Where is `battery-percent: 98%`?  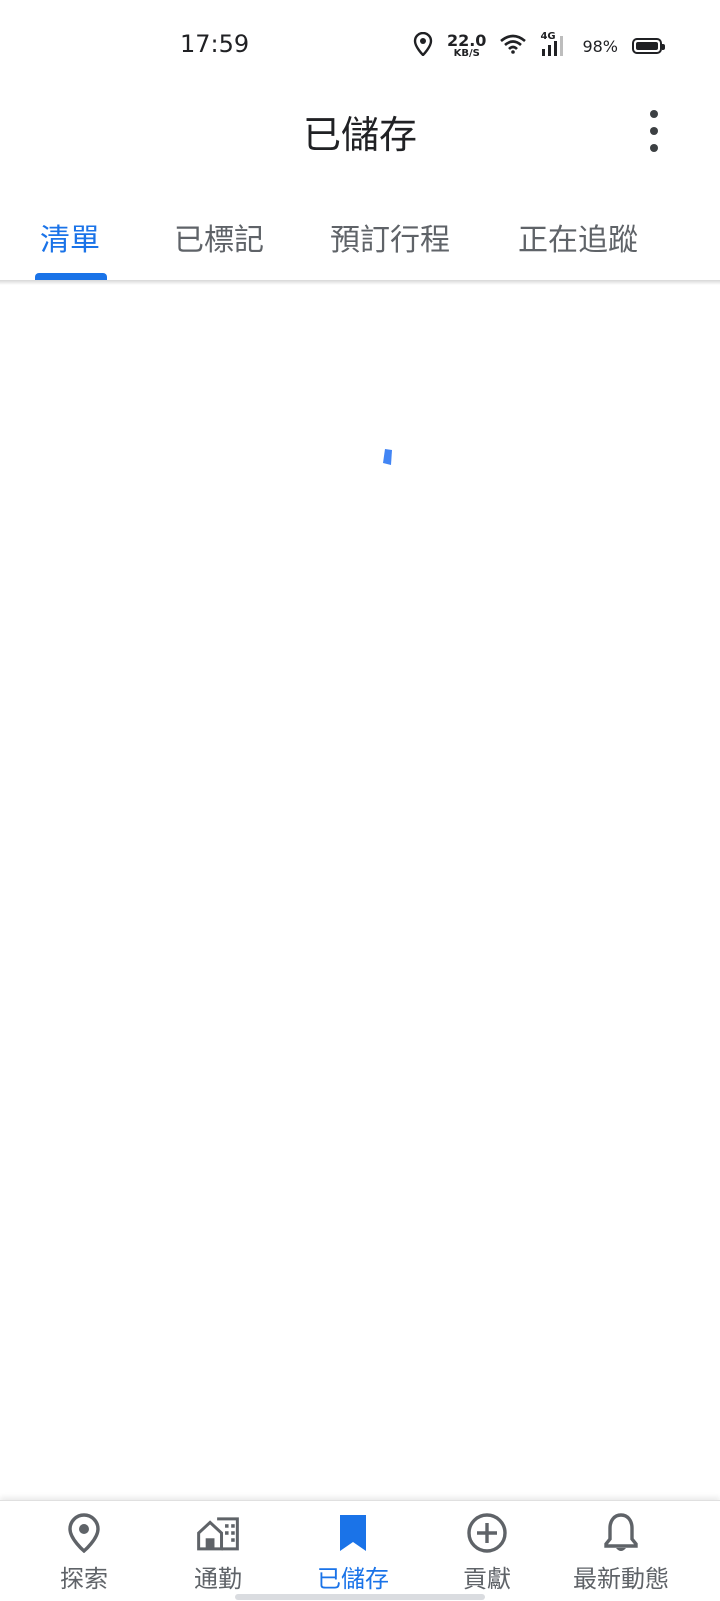
battery-percent: 98% is located at coordinates (600, 46).